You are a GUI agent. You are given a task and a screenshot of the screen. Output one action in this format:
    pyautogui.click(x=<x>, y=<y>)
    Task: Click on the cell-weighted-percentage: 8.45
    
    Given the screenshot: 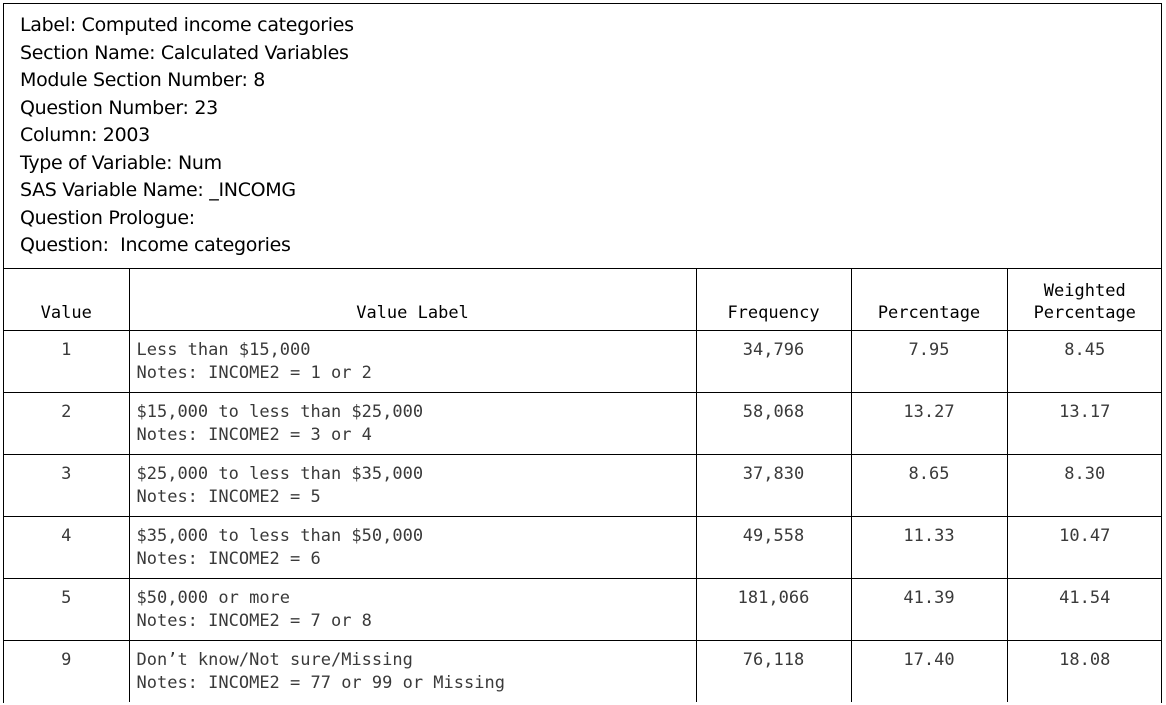 What is the action you would take?
    pyautogui.click(x=1084, y=361)
    